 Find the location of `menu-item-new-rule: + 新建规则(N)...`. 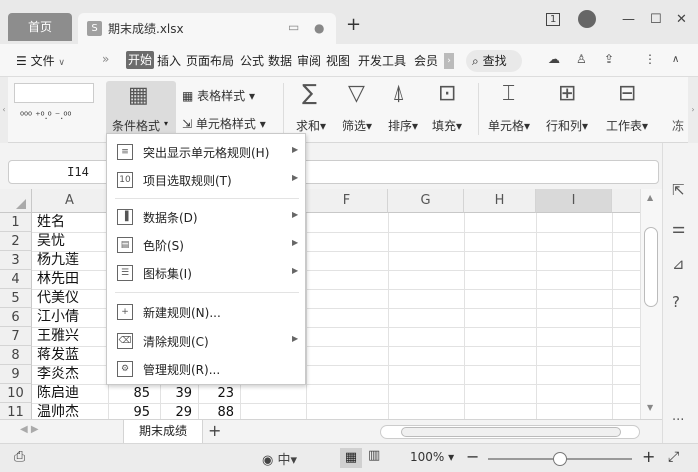

menu-item-new-rule: + 新建规则(N)... is located at coordinates (206, 312).